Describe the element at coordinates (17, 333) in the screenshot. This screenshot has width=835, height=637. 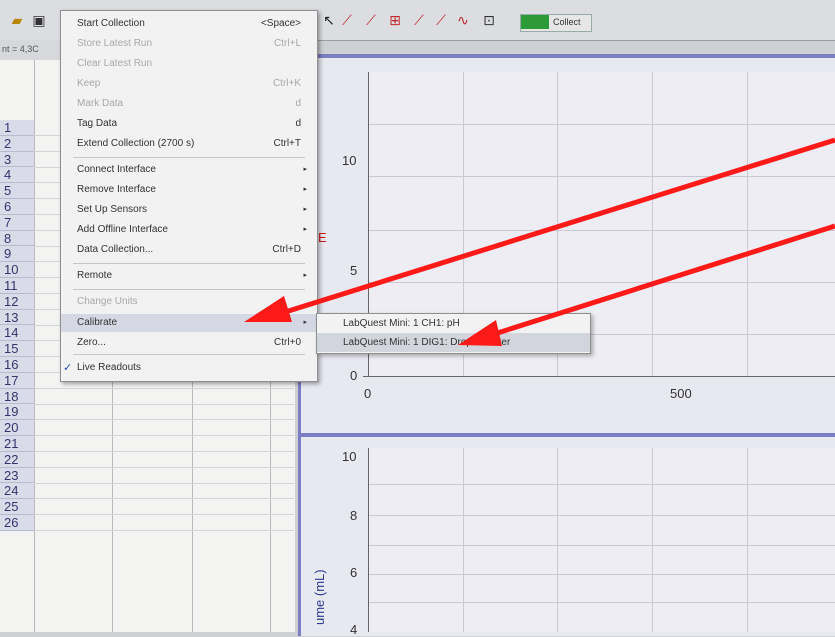
I see `row-number: 14` at that location.